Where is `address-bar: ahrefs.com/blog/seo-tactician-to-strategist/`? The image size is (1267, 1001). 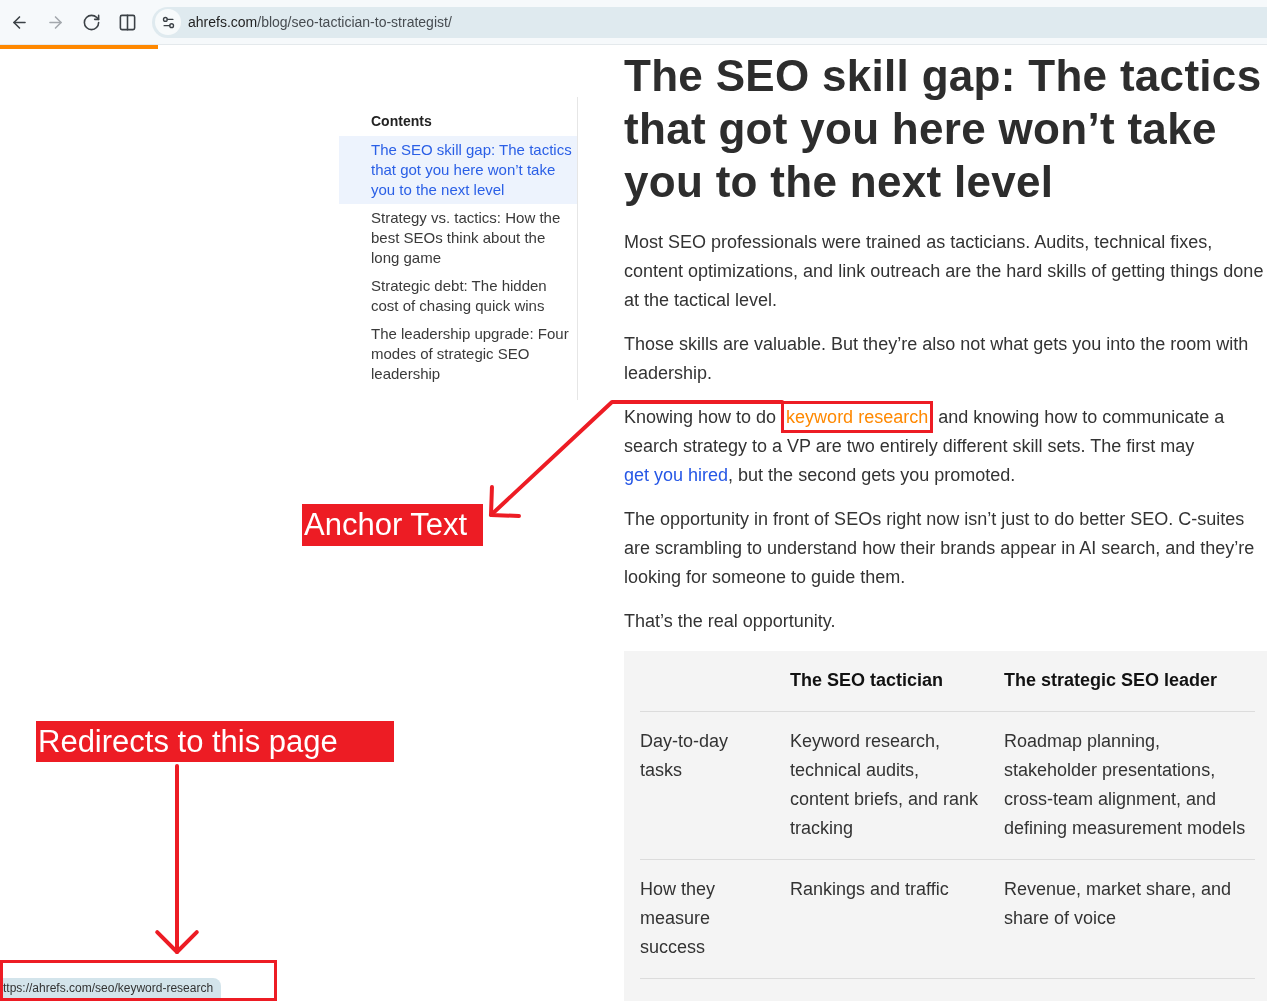
address-bar: ahrefs.com/blog/seo-tactician-to-strategist/ is located at coordinates (709, 22).